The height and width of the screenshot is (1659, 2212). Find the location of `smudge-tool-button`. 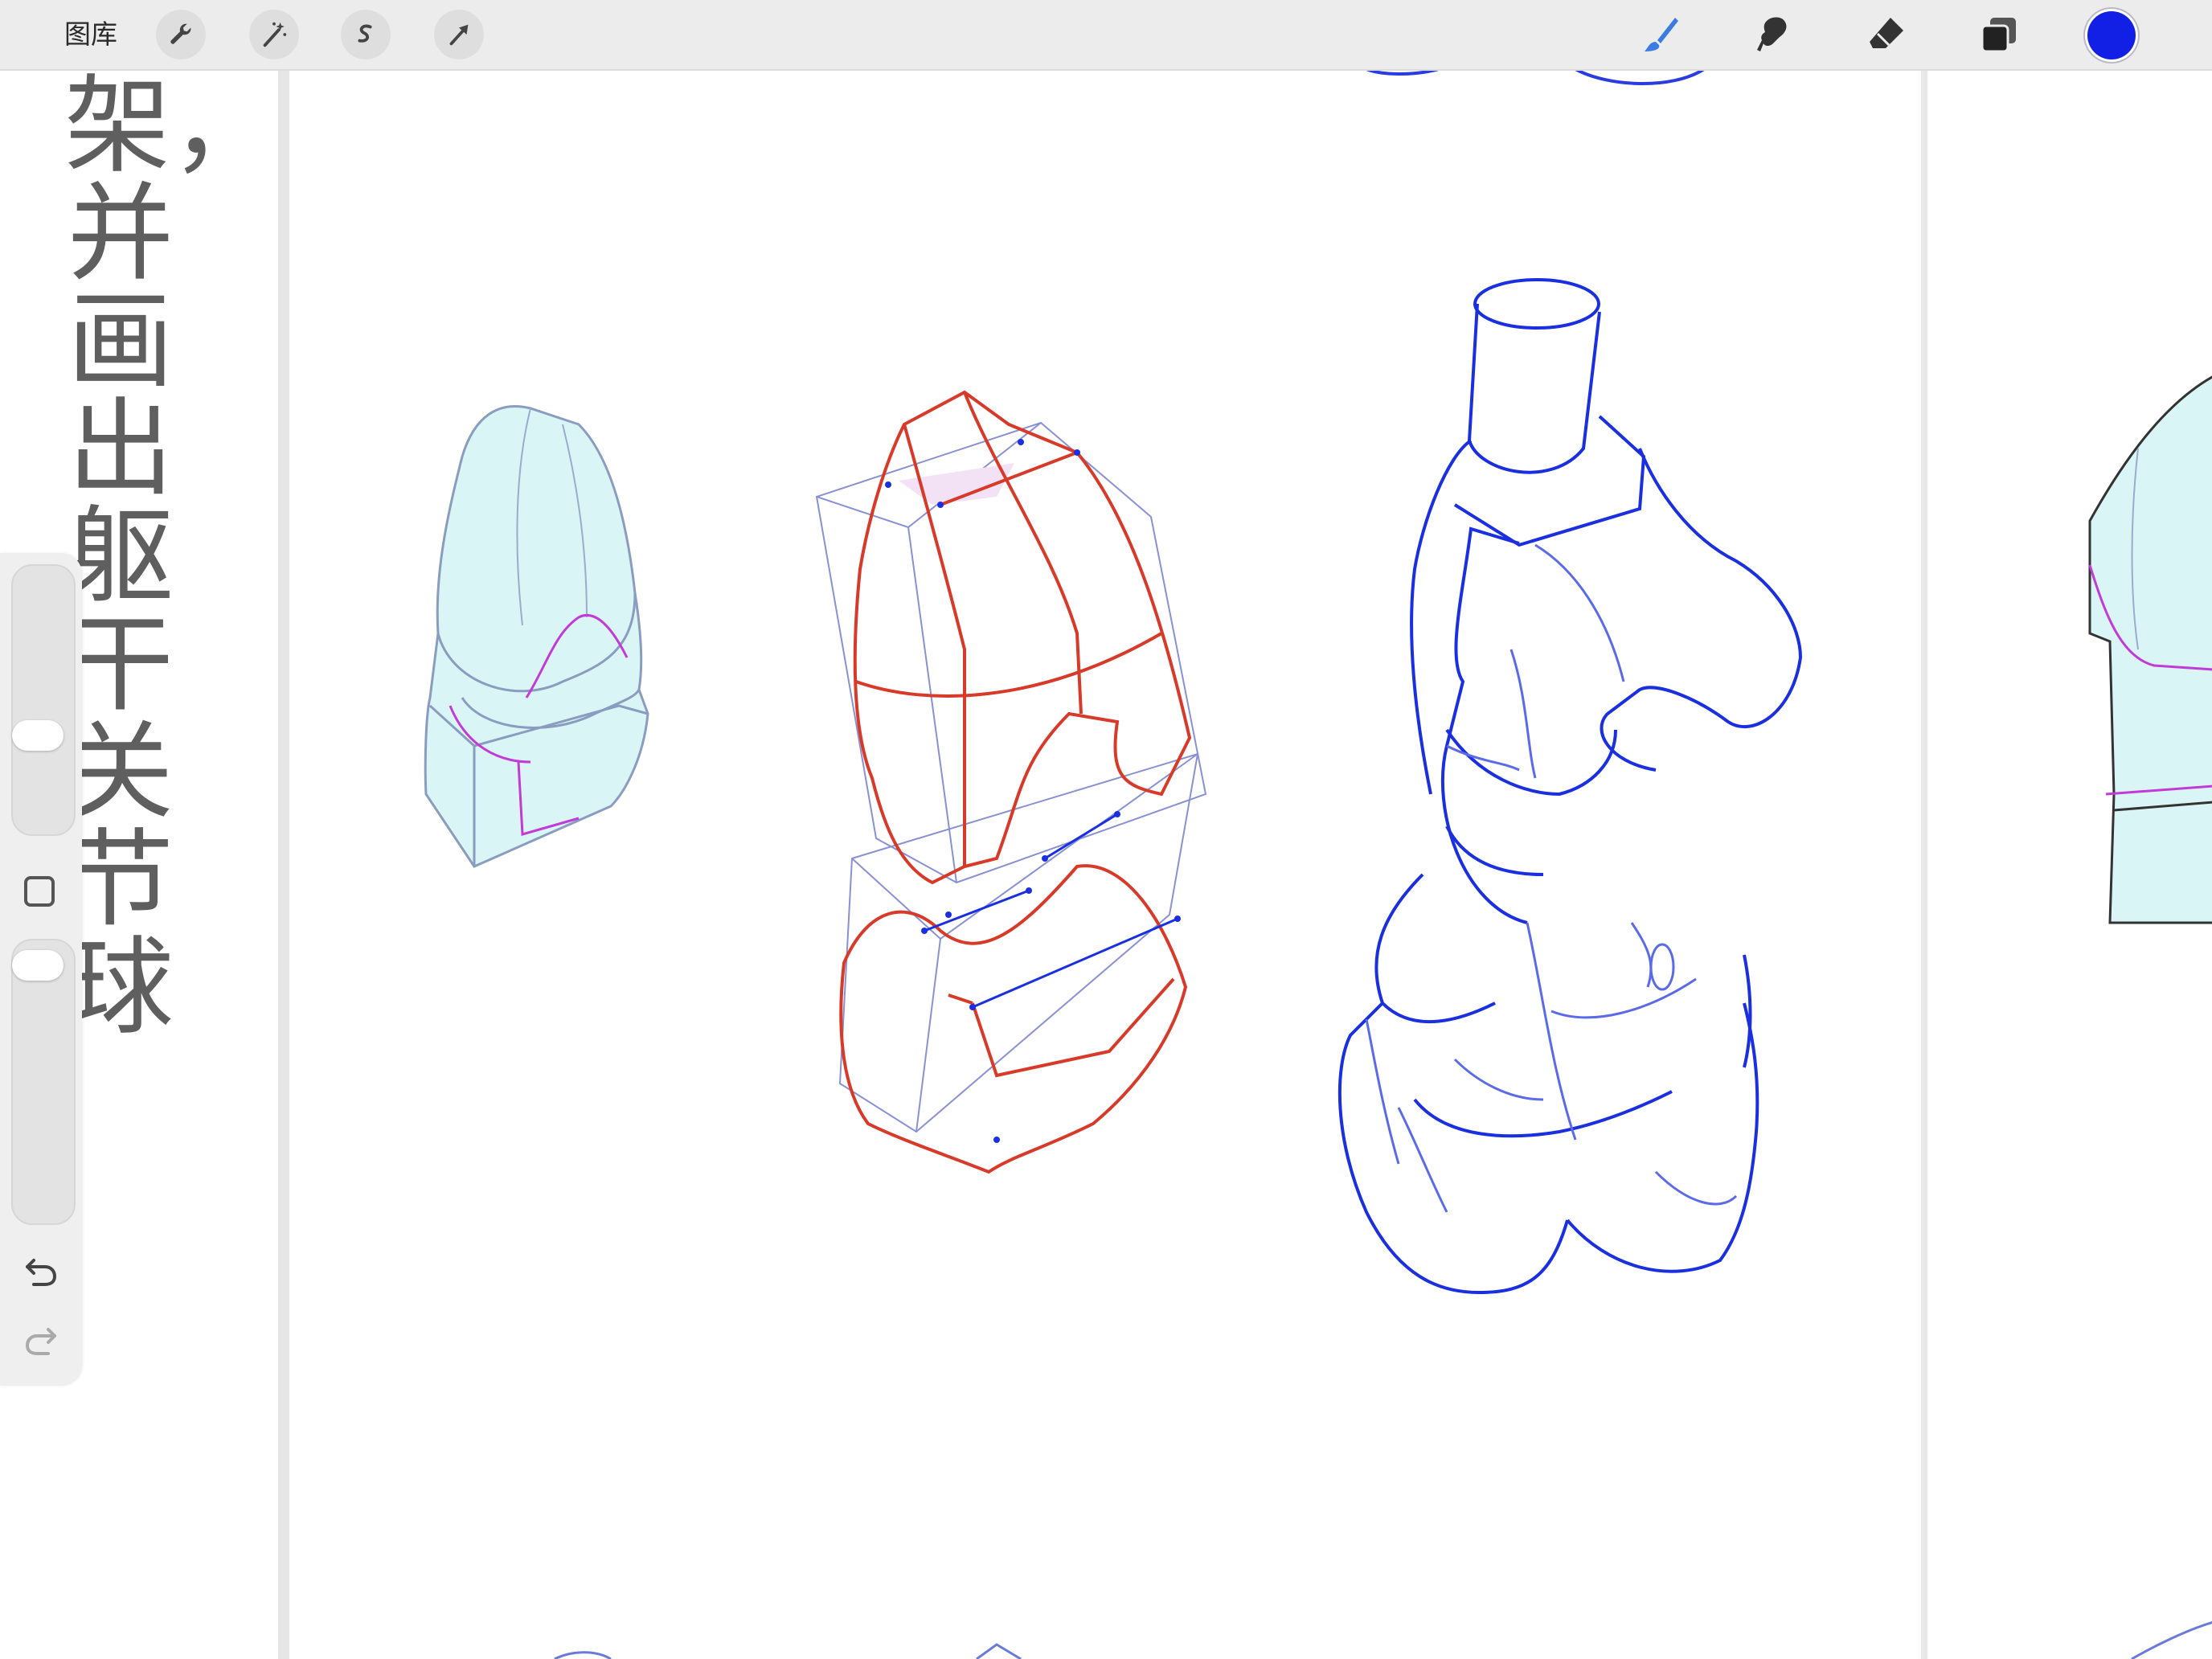

smudge-tool-button is located at coordinates (1774, 34).